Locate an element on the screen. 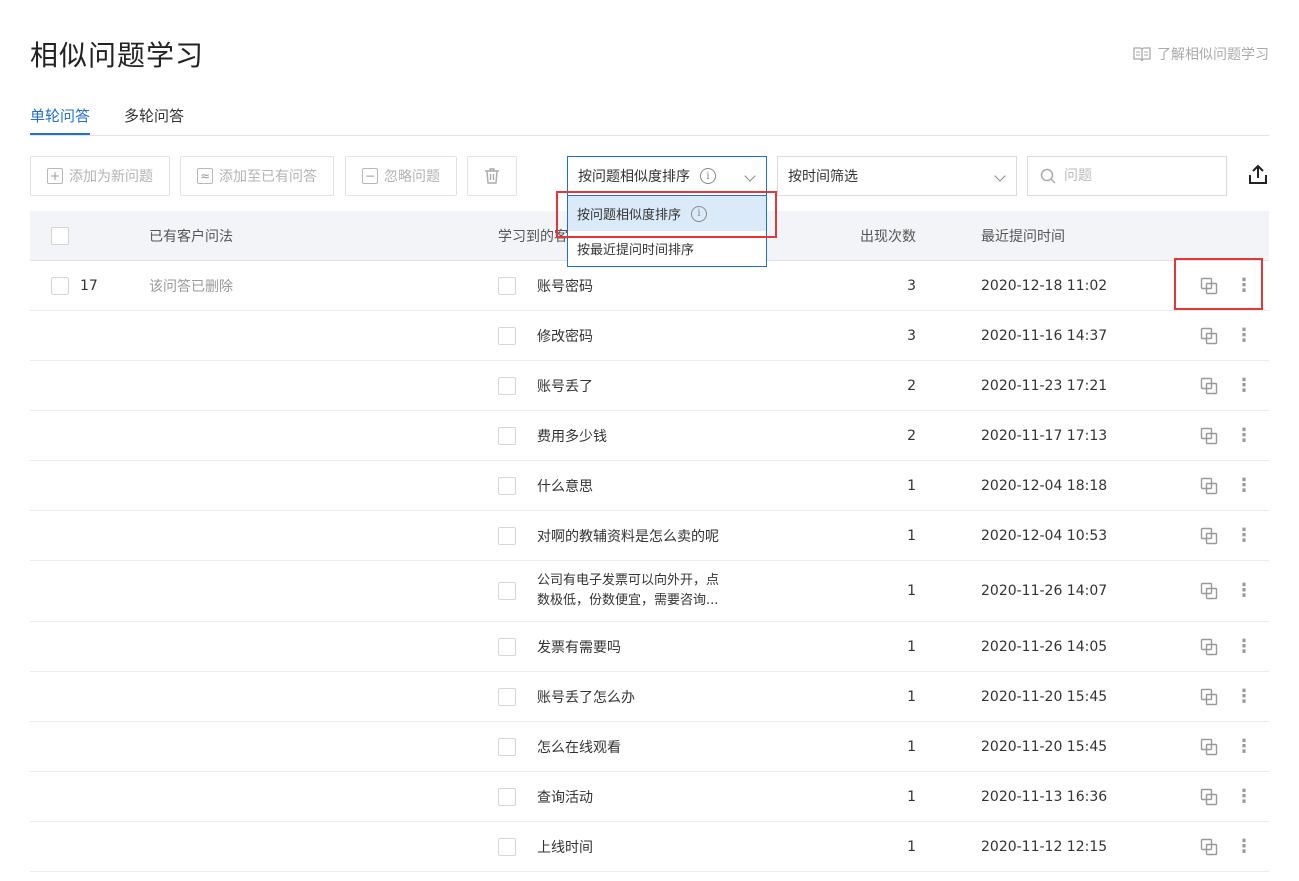 The image size is (1299, 881). recent-time: 2020-11-17 17:13 is located at coordinates (1044, 435).